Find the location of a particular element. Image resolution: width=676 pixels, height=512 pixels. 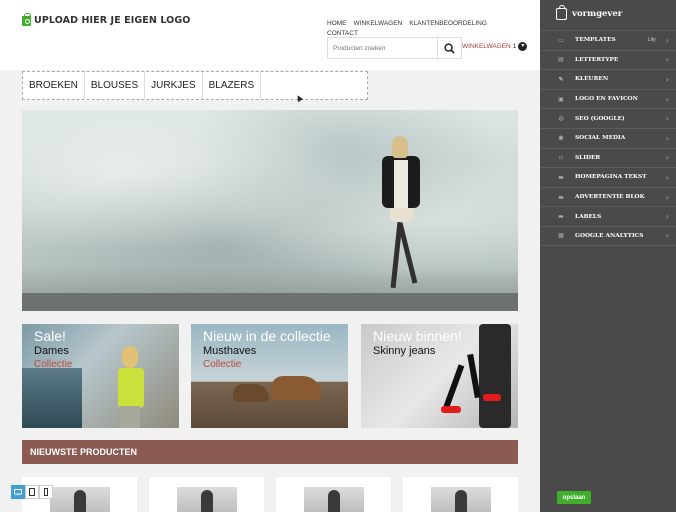

promo-accent: Collectie is located at coordinates (53, 364).